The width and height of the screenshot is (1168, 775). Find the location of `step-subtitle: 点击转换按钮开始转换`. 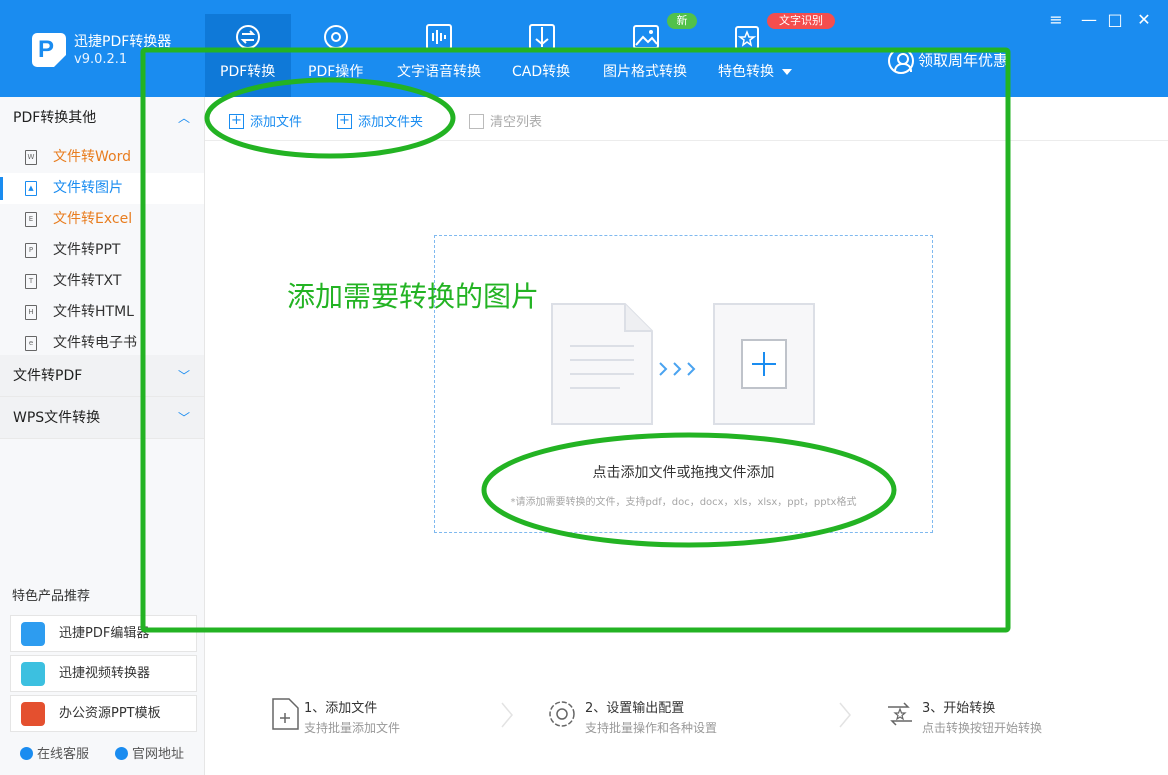

step-subtitle: 点击转换按钮开始转换 is located at coordinates (982, 728).